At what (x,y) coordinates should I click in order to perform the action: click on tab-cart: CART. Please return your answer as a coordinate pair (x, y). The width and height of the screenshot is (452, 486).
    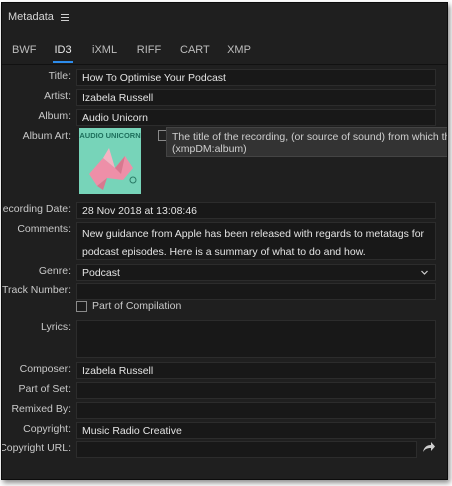
    Looking at the image, I should click on (195, 51).